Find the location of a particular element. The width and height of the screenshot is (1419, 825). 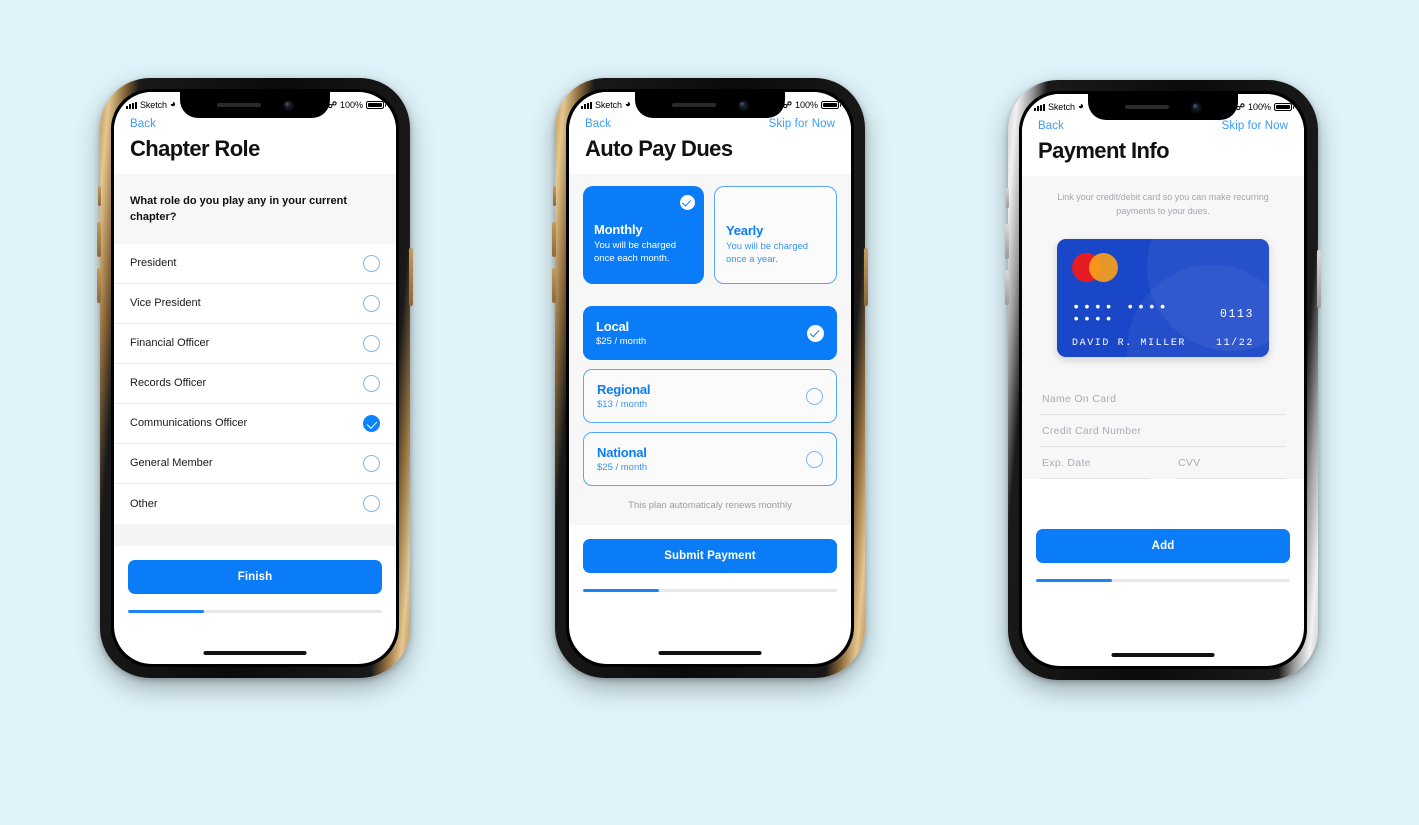

option-label: Communications Officer is located at coordinates (189, 423).